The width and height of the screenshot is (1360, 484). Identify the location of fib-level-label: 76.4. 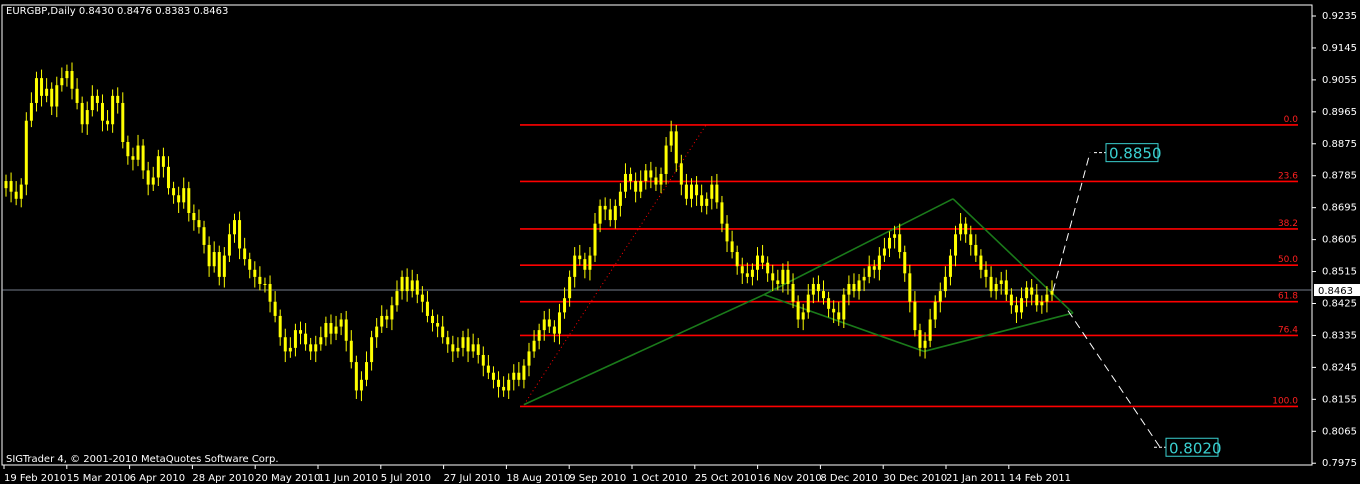
(1288, 330).